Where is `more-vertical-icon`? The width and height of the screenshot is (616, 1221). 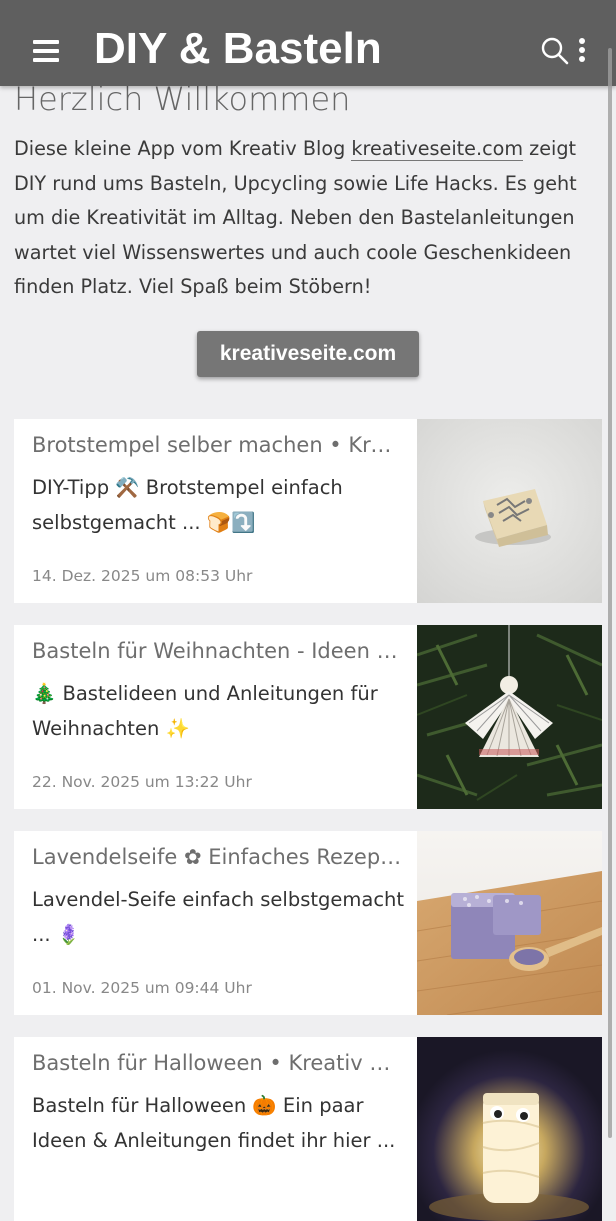 more-vertical-icon is located at coordinates (582, 52).